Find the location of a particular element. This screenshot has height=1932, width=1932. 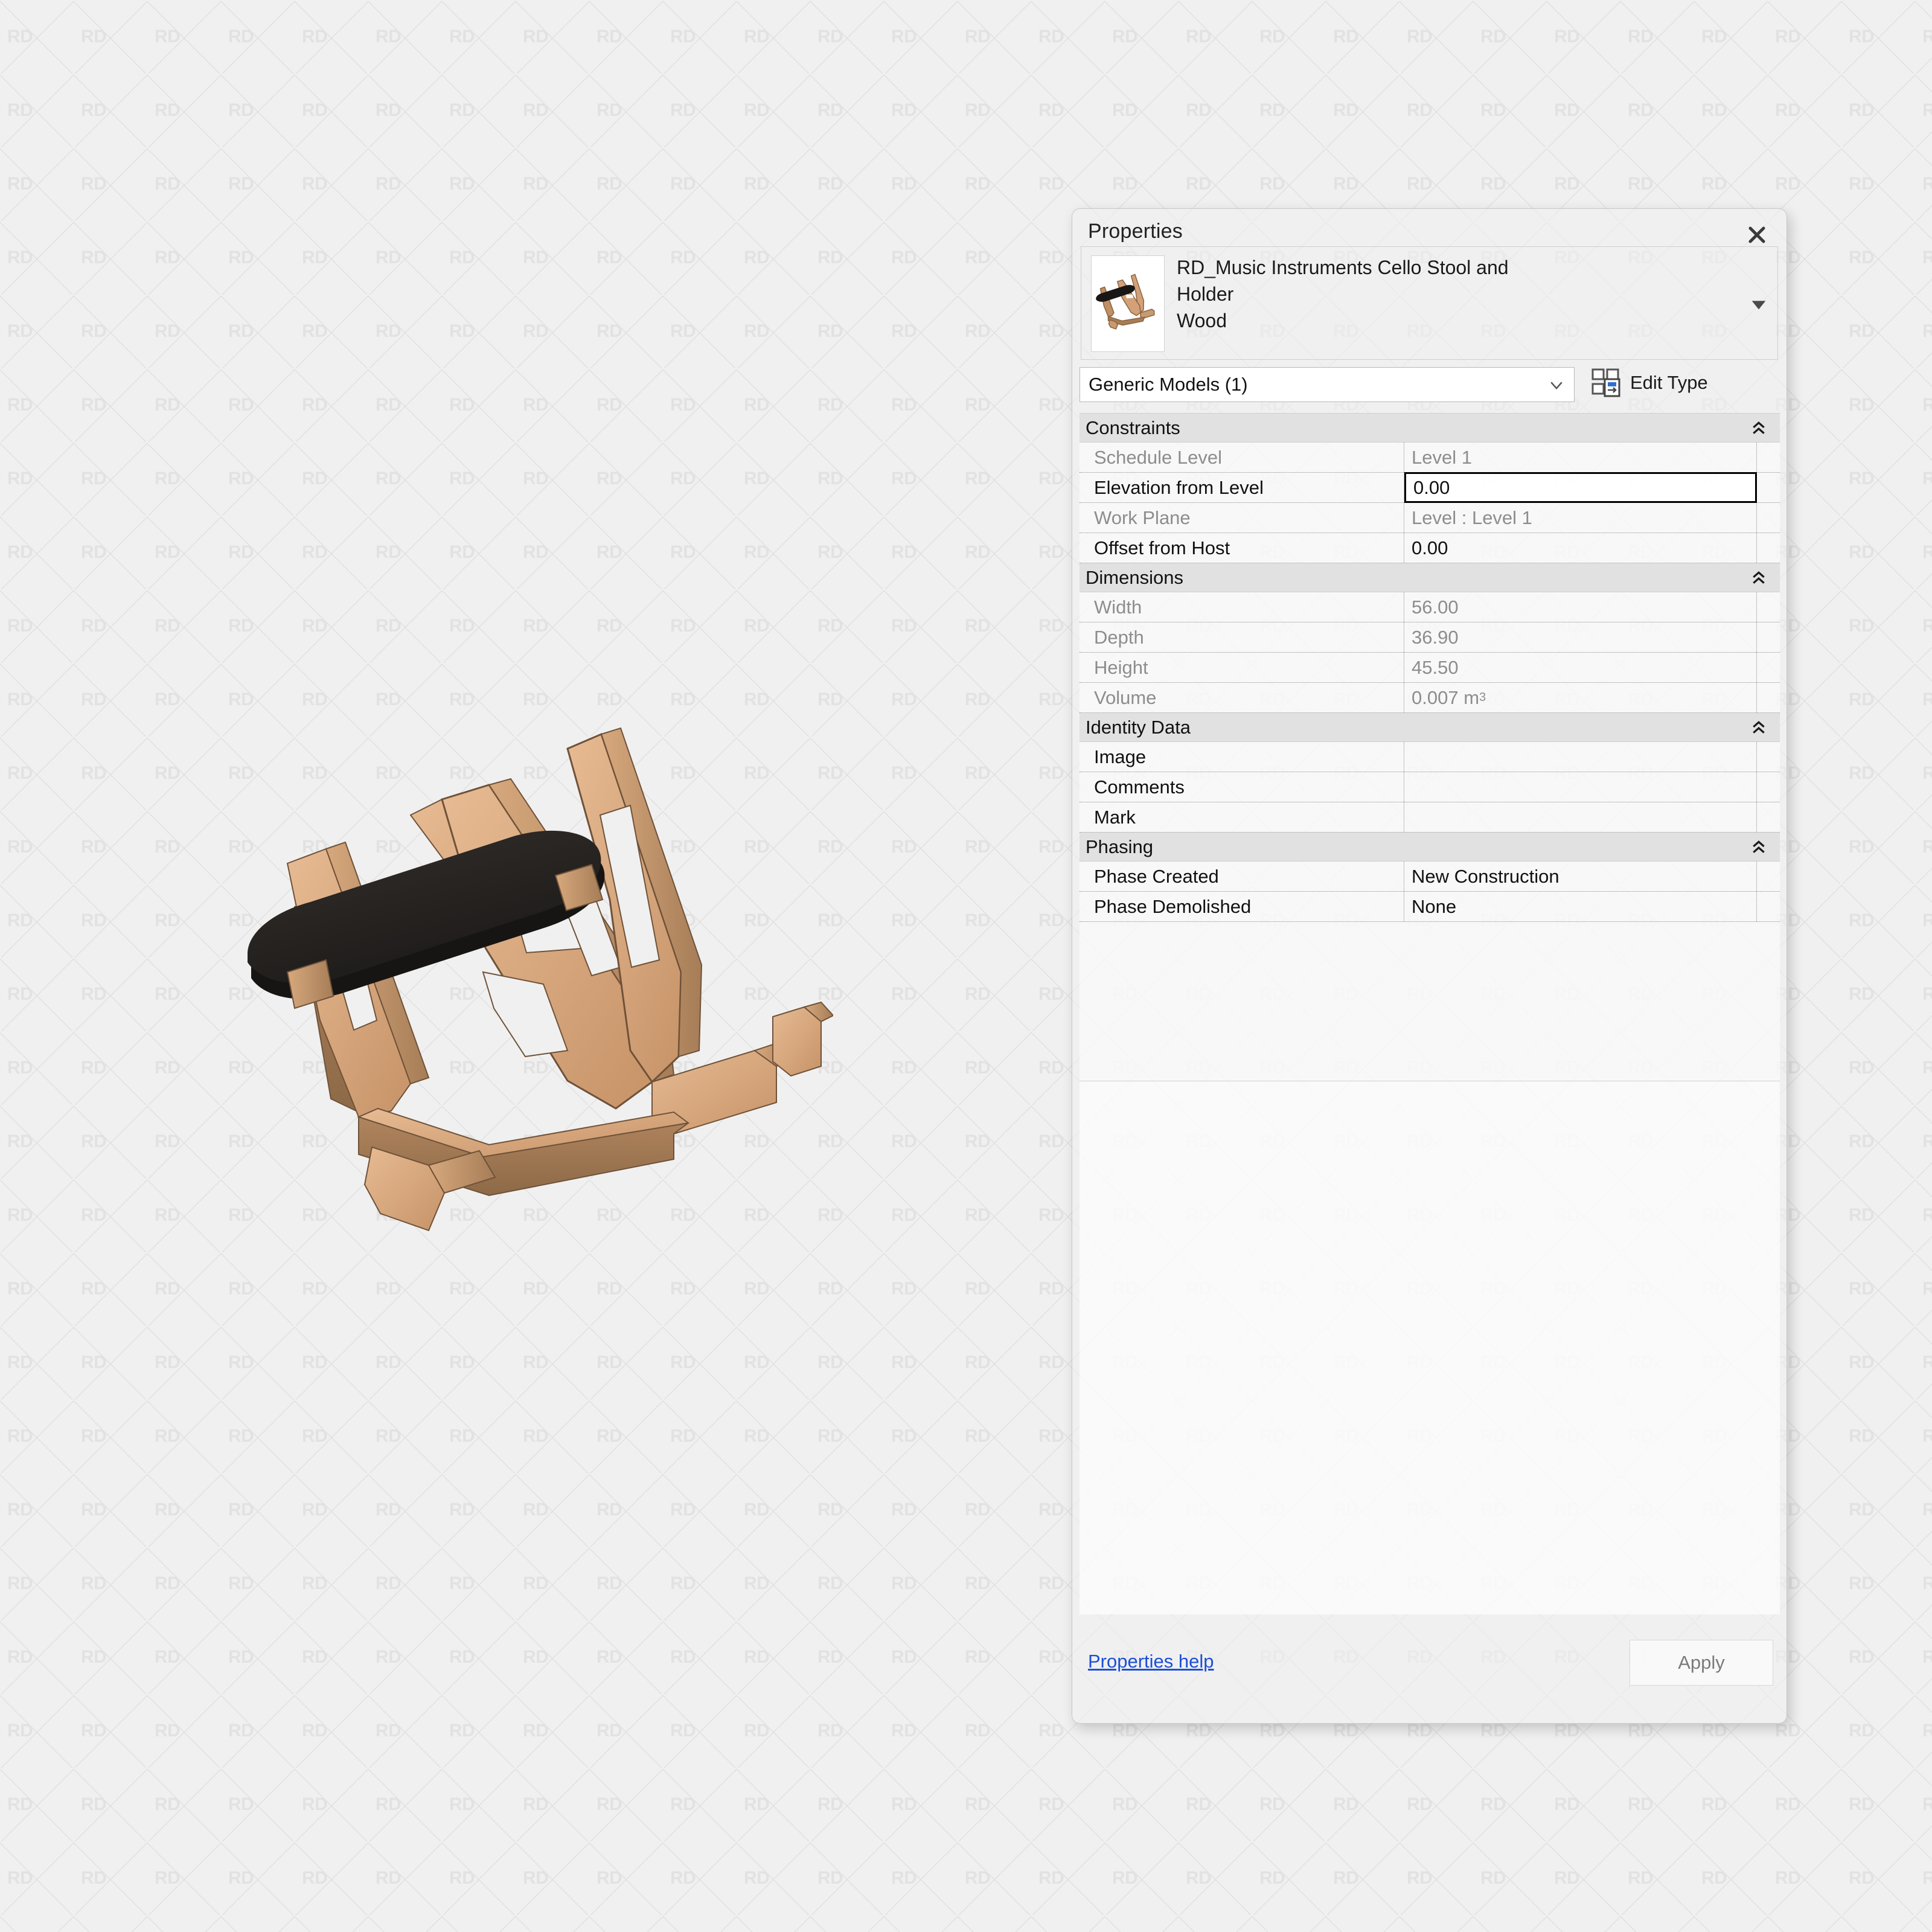

apply-button: Apply is located at coordinates (1701, 1663).